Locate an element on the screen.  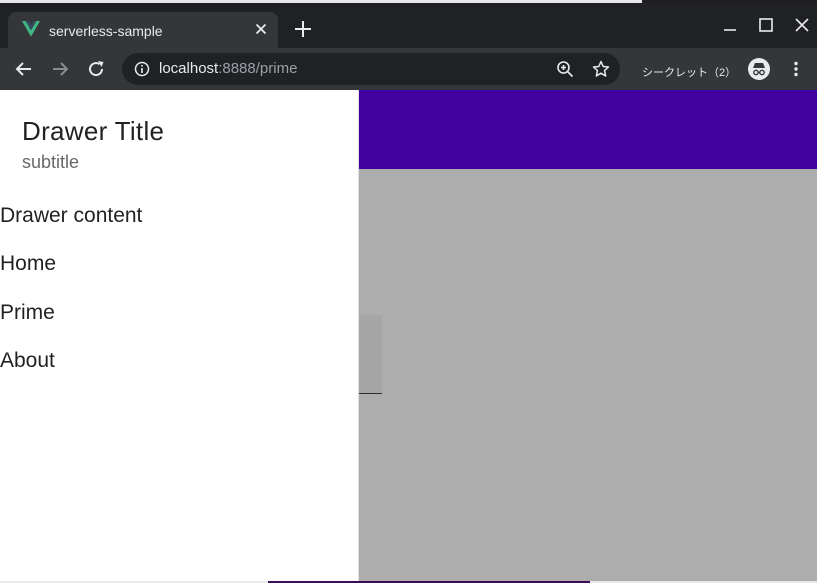
address-bar: localhost:8888/prime is located at coordinates (371, 69).